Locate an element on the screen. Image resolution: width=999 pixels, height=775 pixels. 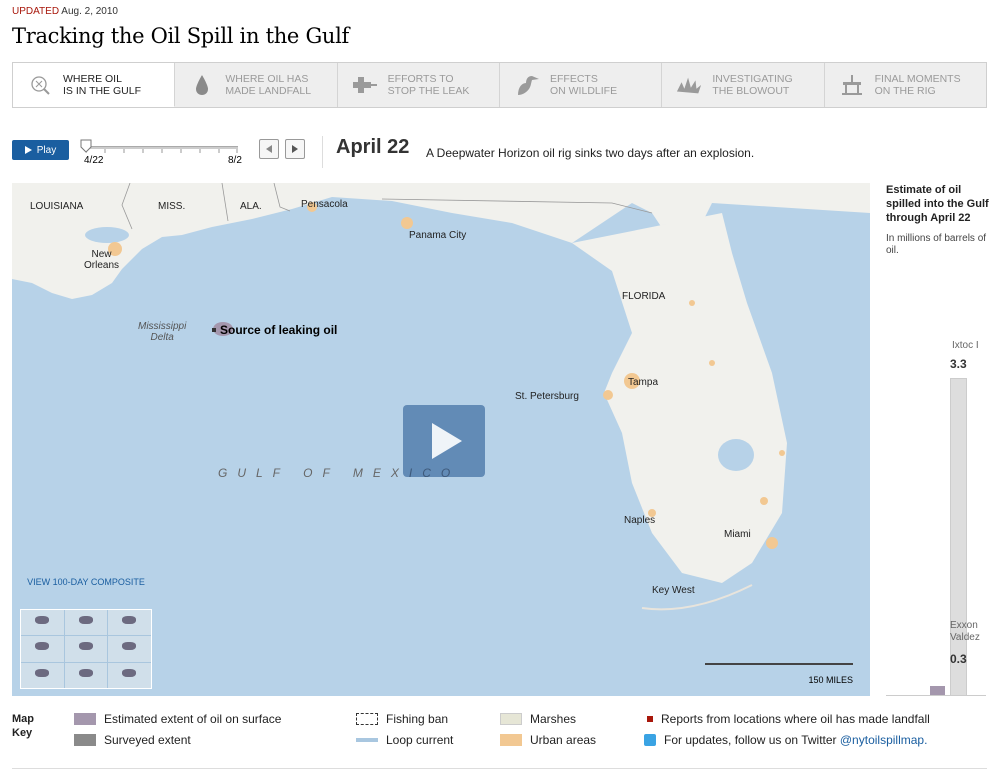
label-mississippi: MISS. is located at coordinates (172, 206).